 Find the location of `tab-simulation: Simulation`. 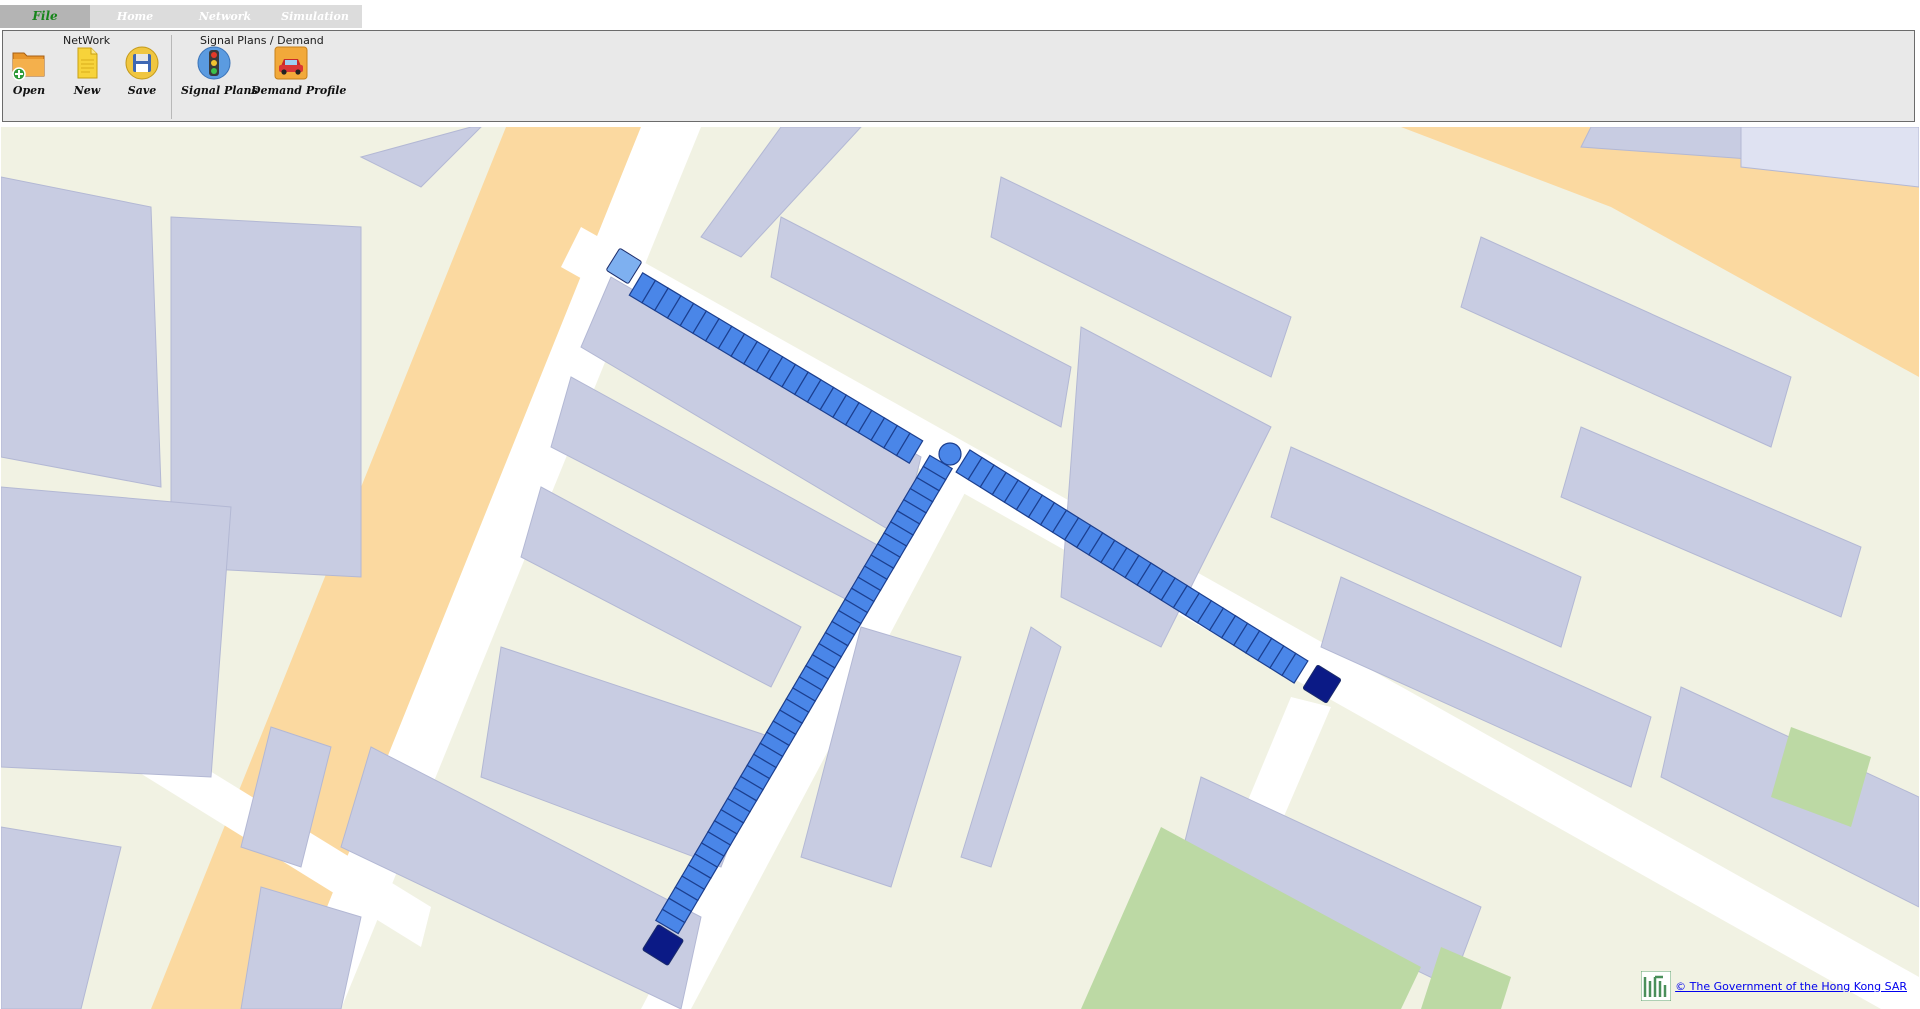

tab-simulation: Simulation is located at coordinates (315, 16).